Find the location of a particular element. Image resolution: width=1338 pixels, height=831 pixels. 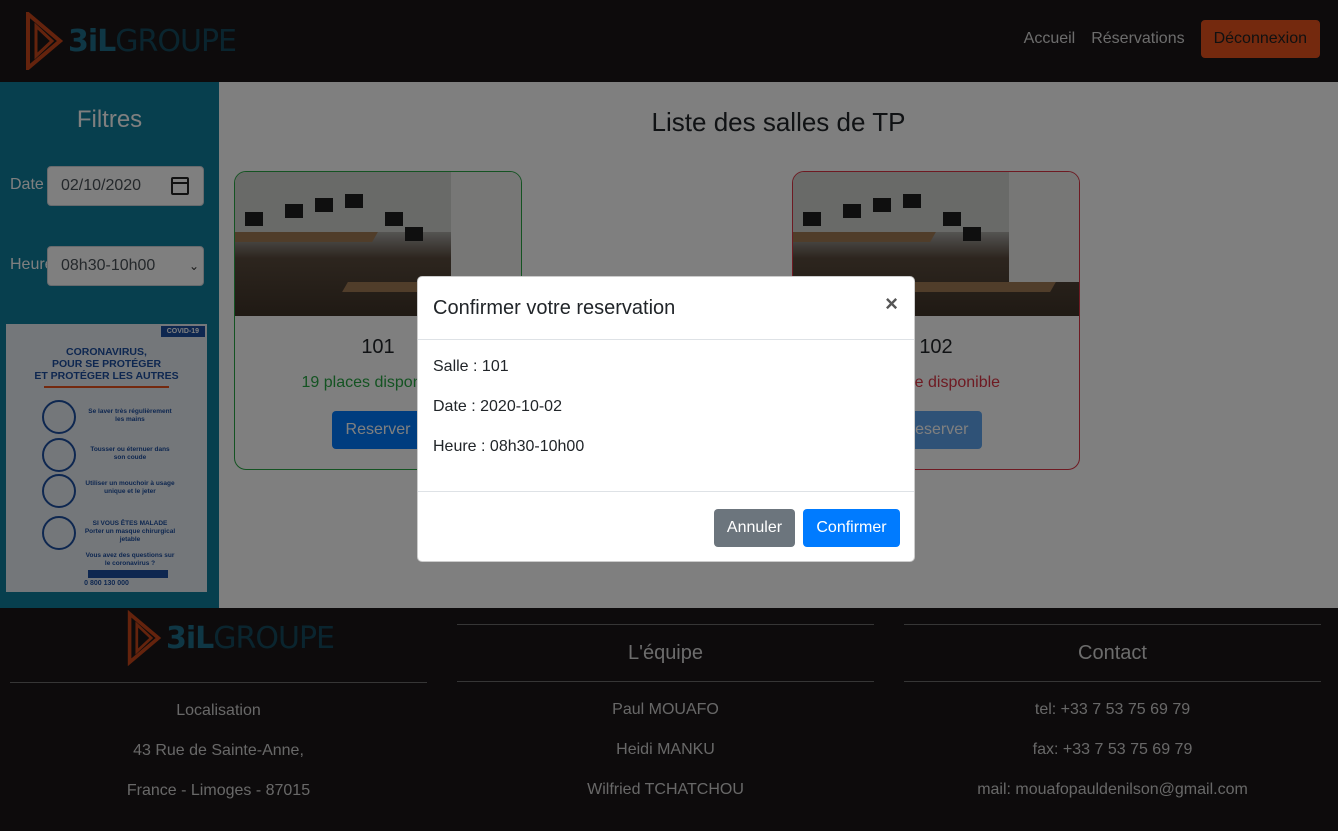

cancel-button: Annuler is located at coordinates (754, 528).